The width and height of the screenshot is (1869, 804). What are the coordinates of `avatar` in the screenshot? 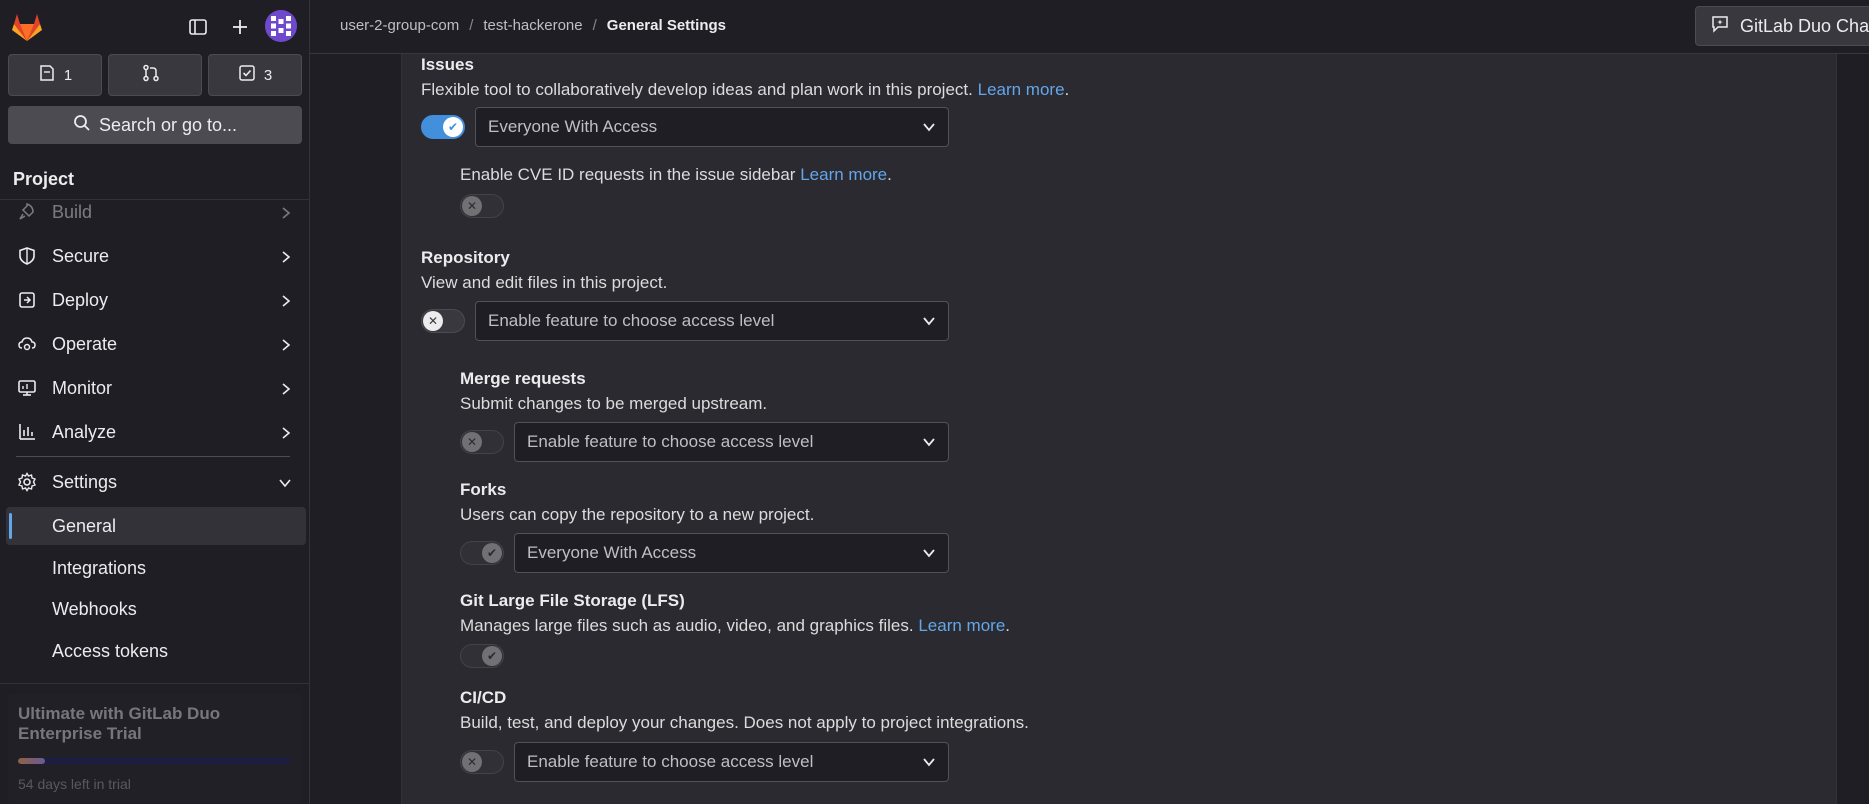 It's located at (281, 26).